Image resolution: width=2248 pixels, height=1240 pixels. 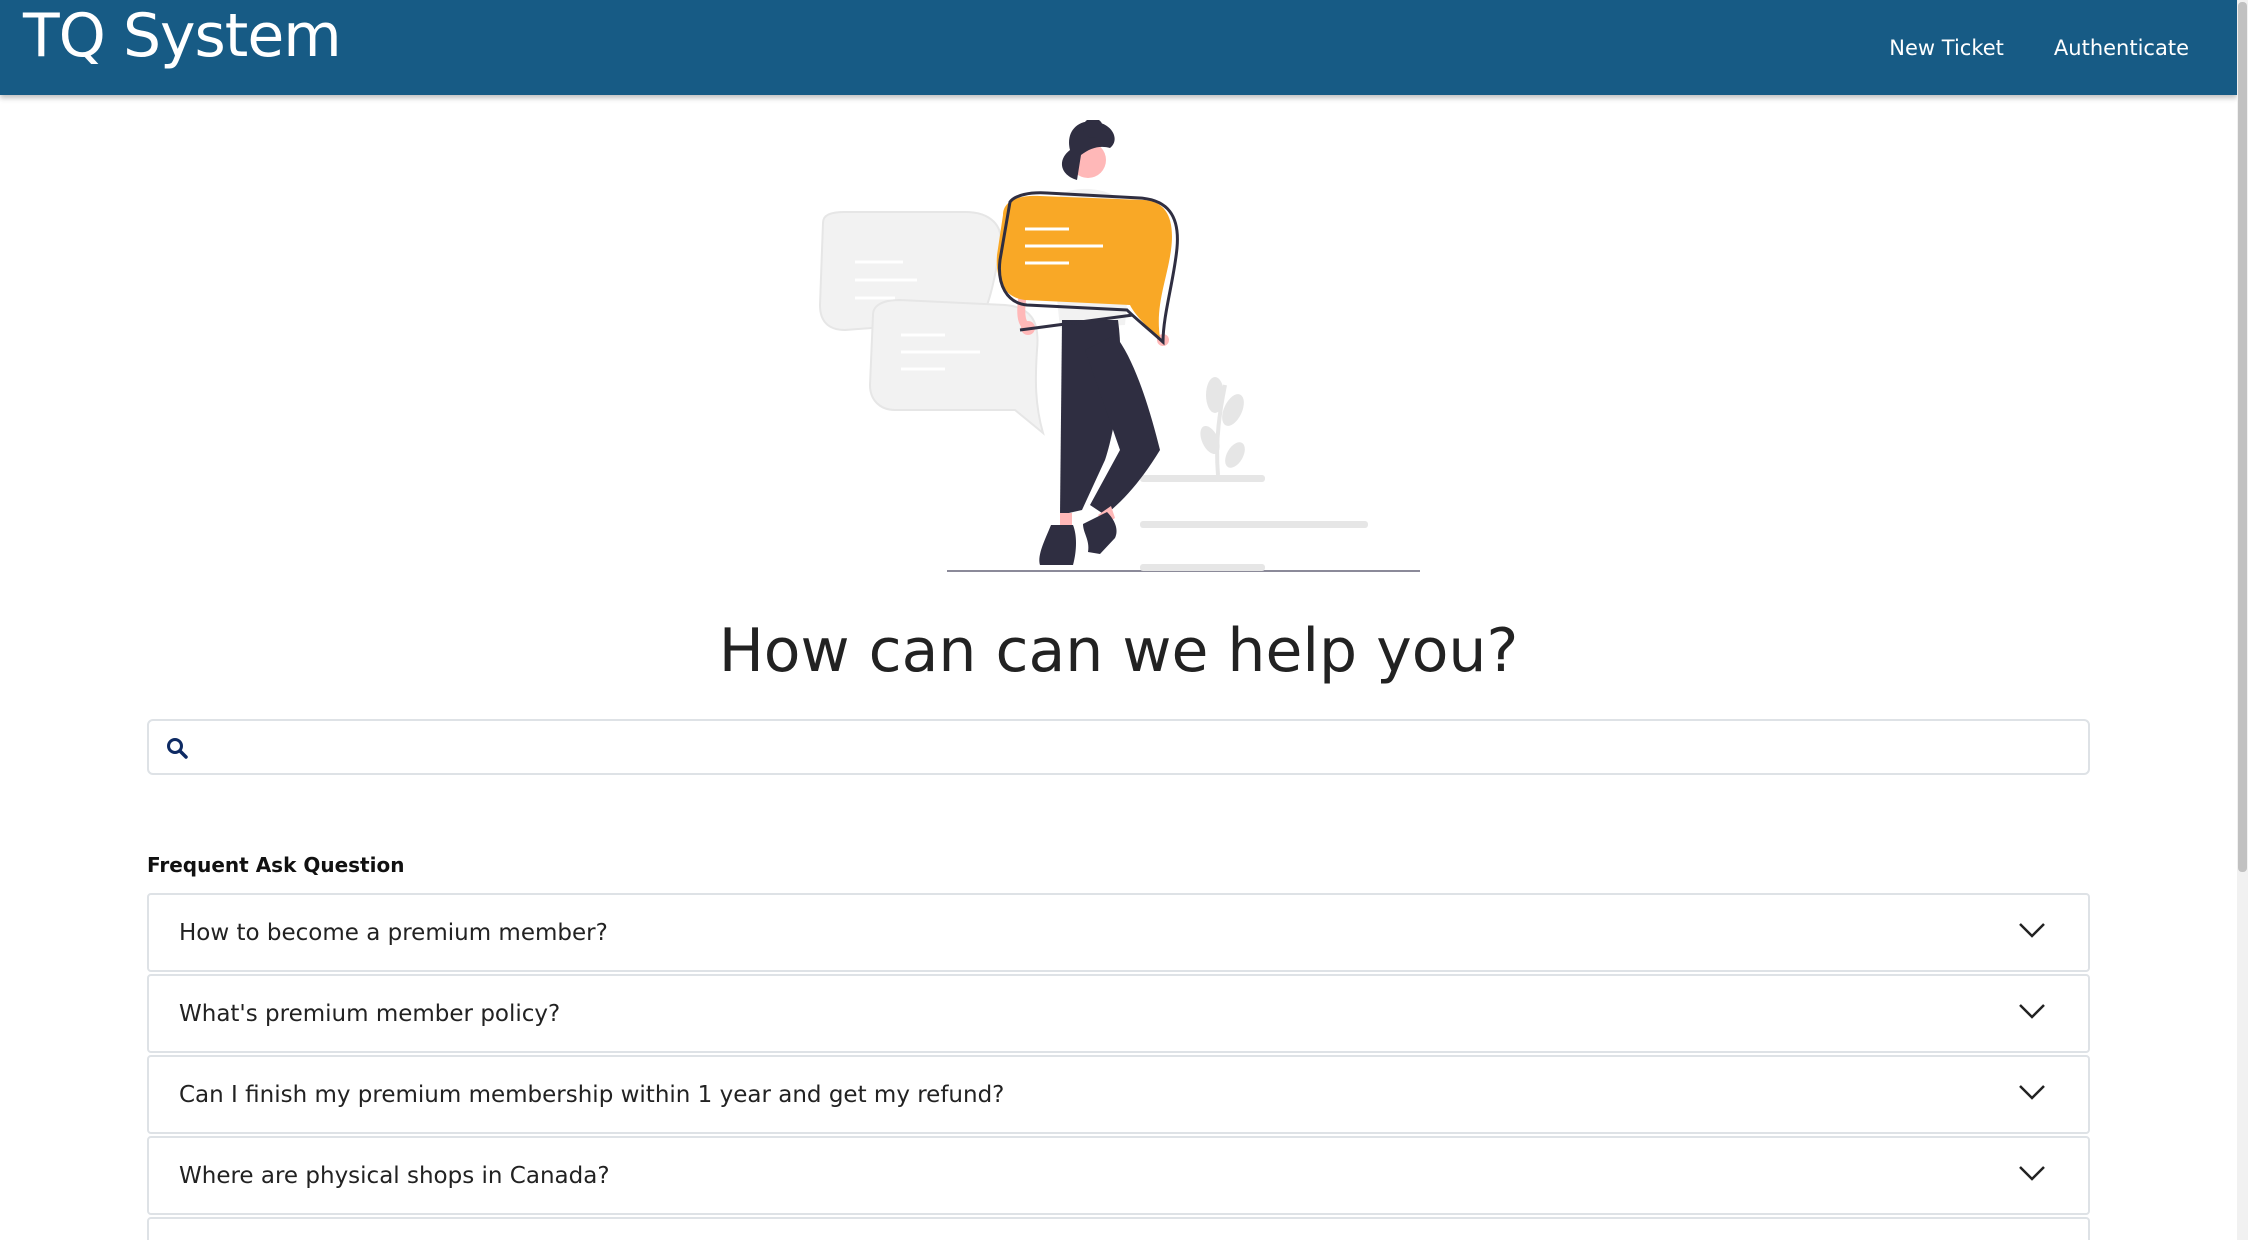 I want to click on scrollbar-thumb, so click(x=2242, y=437).